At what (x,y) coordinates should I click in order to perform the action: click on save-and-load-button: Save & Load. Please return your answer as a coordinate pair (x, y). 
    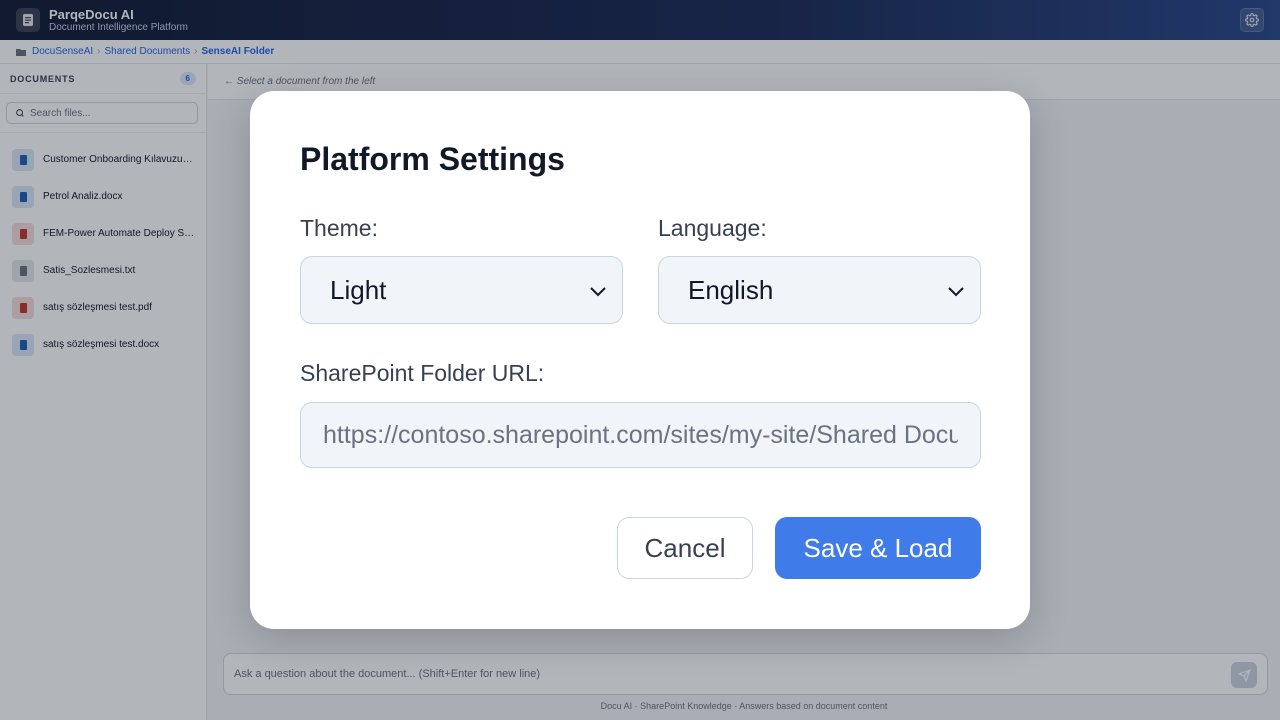
    Looking at the image, I should click on (878, 548).